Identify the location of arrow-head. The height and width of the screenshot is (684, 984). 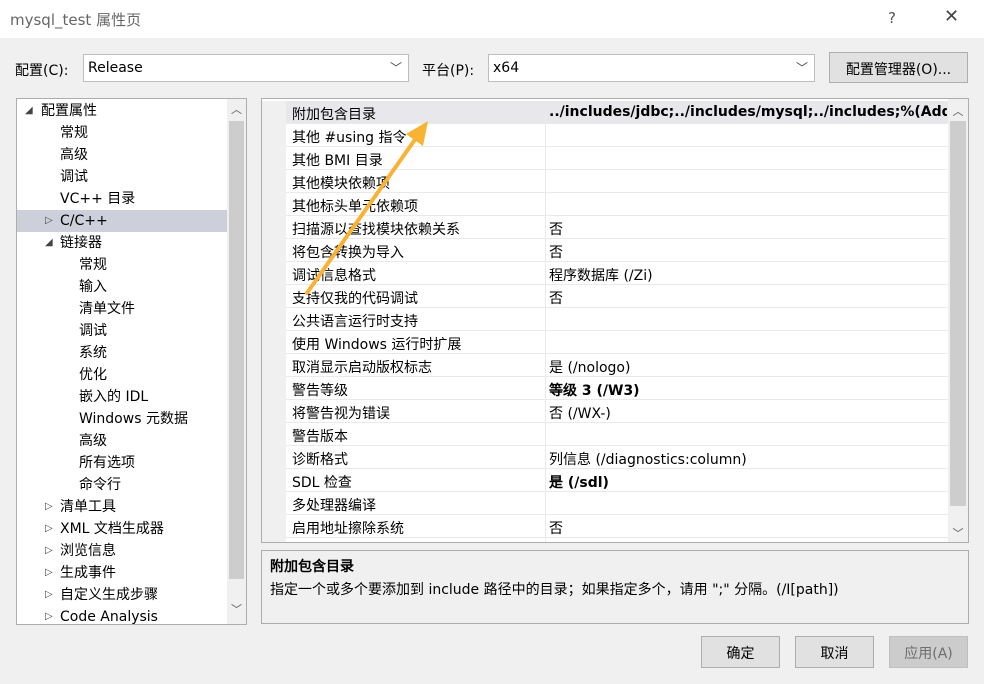
(417, 133).